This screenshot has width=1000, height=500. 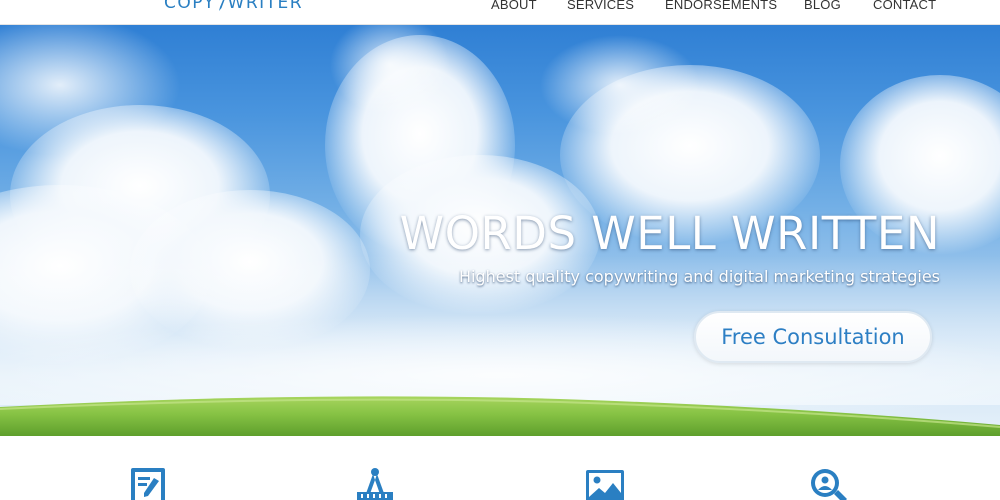 I want to click on free-consultation-button: Free Consultation, so click(x=813, y=337).